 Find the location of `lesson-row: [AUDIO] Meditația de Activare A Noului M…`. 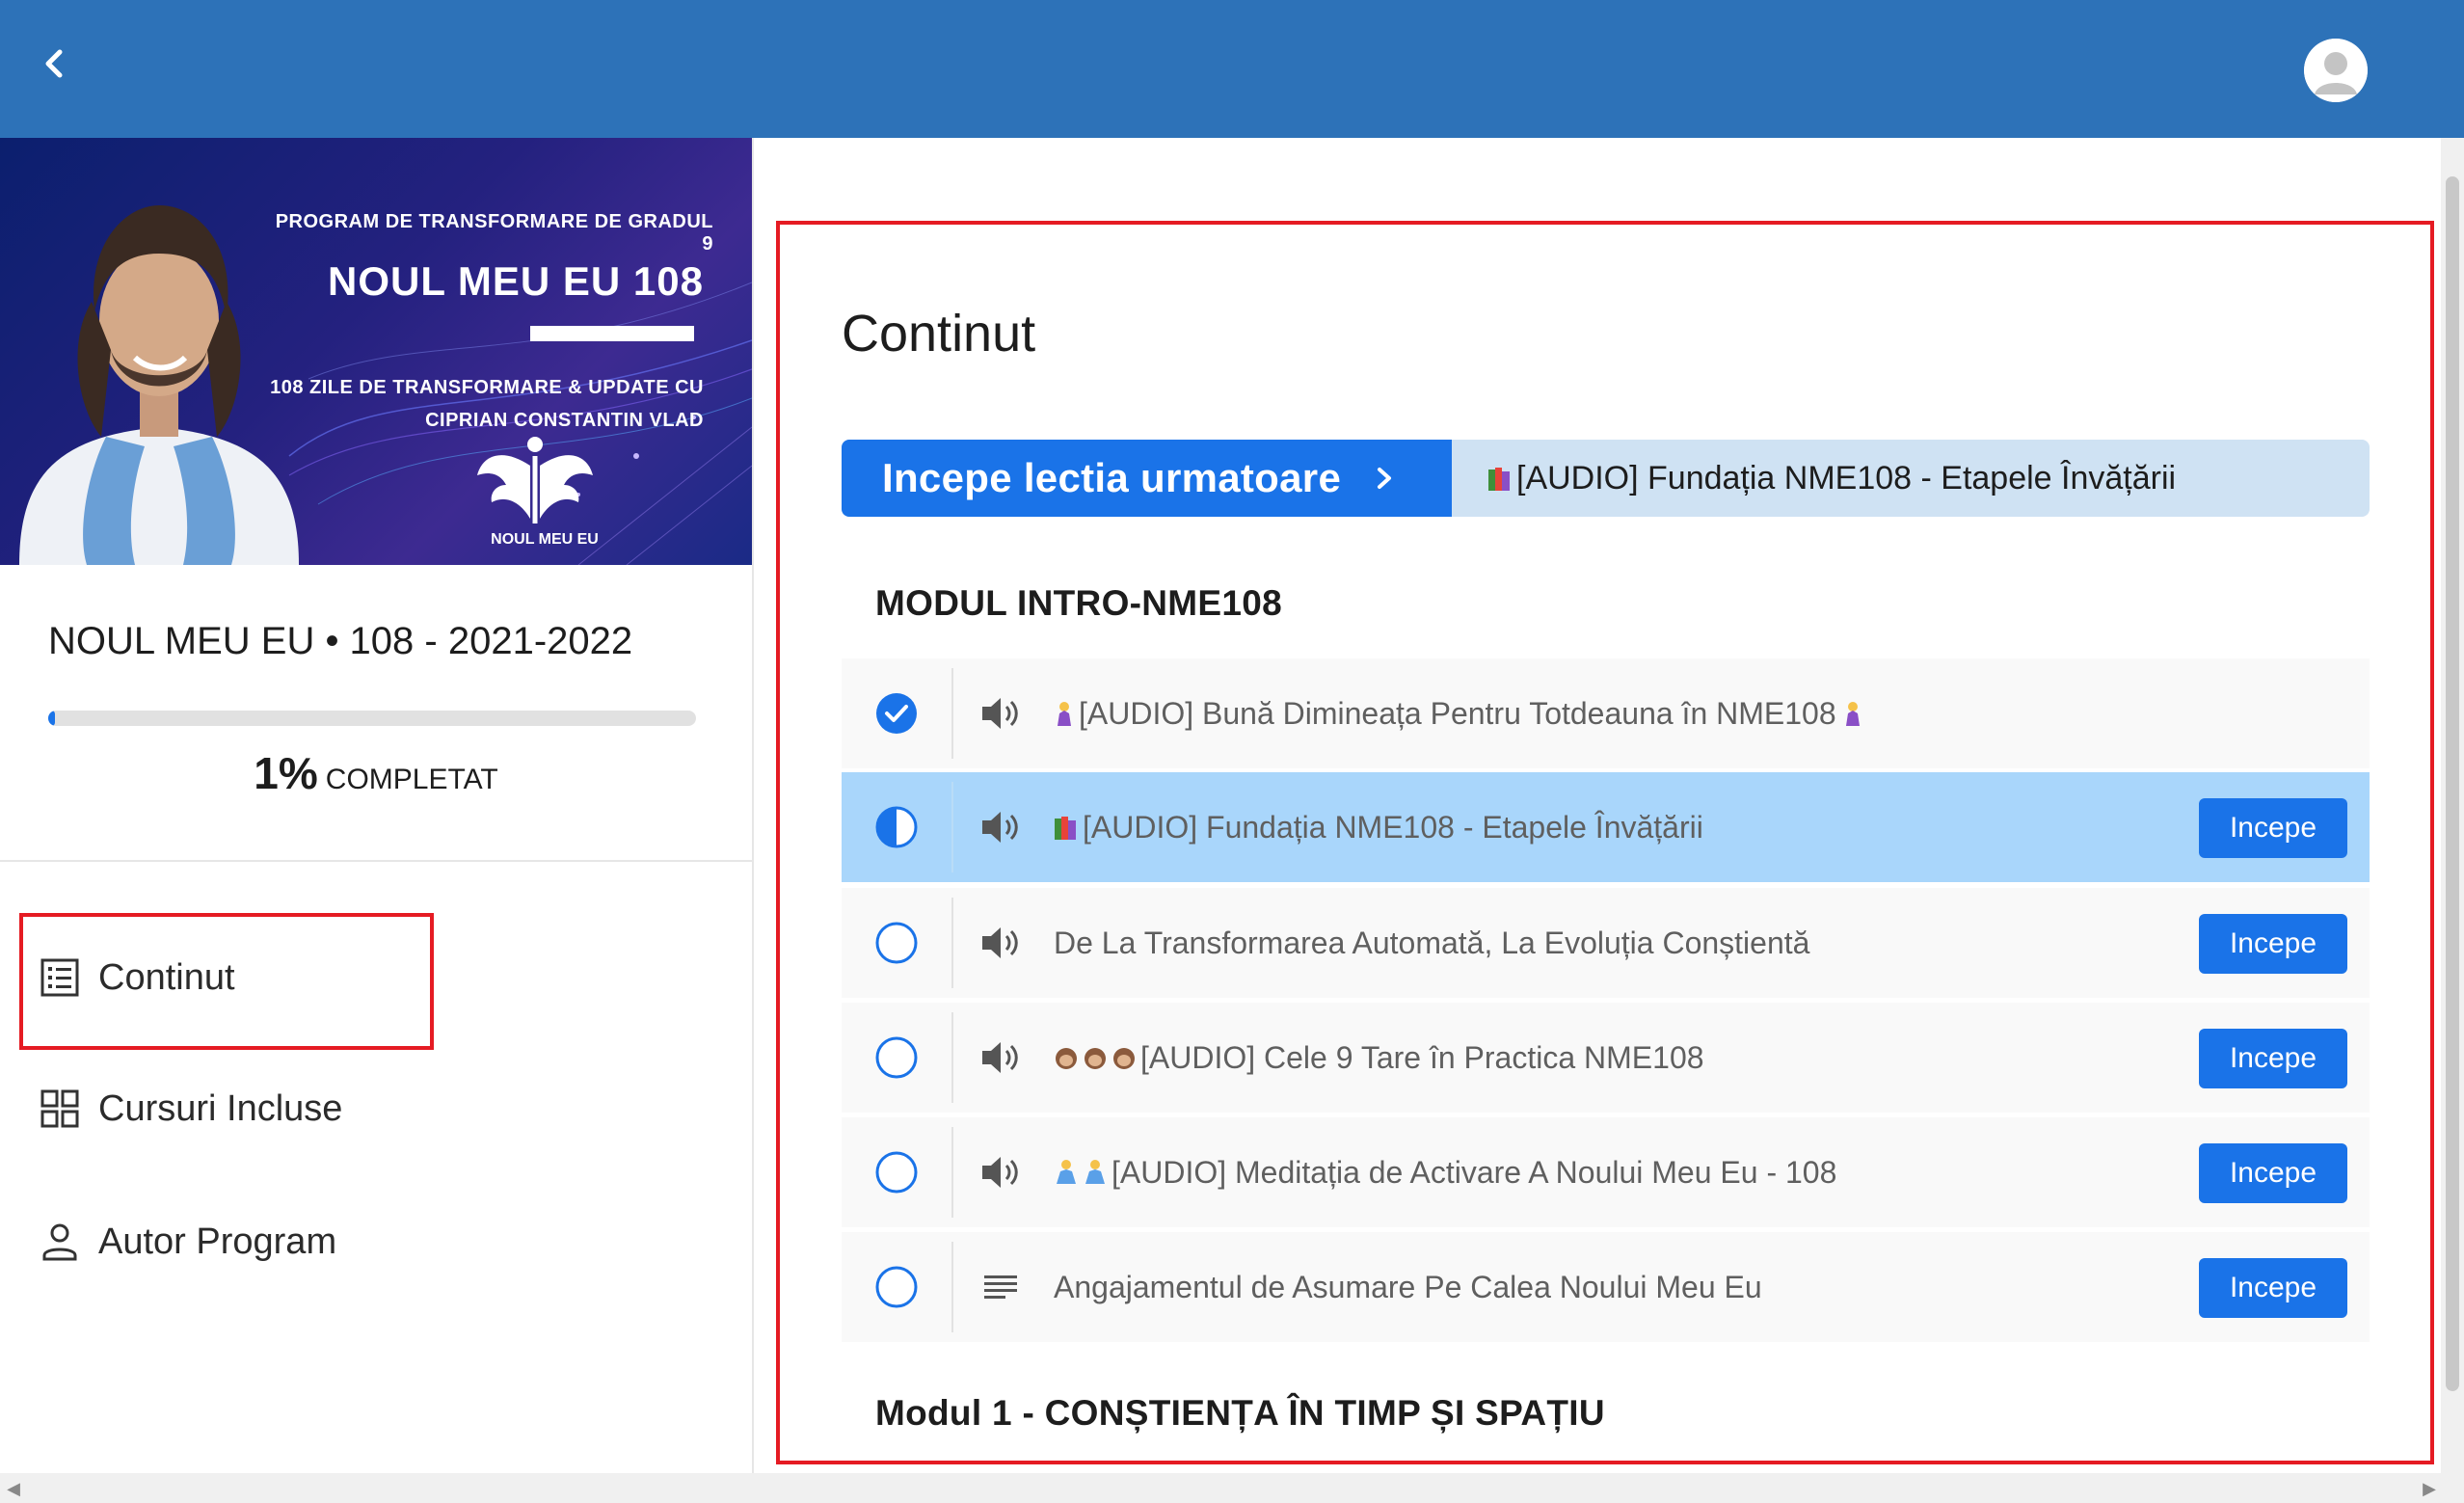

lesson-row: [AUDIO] Meditația de Activare A Noului M… is located at coordinates (1606, 1172).